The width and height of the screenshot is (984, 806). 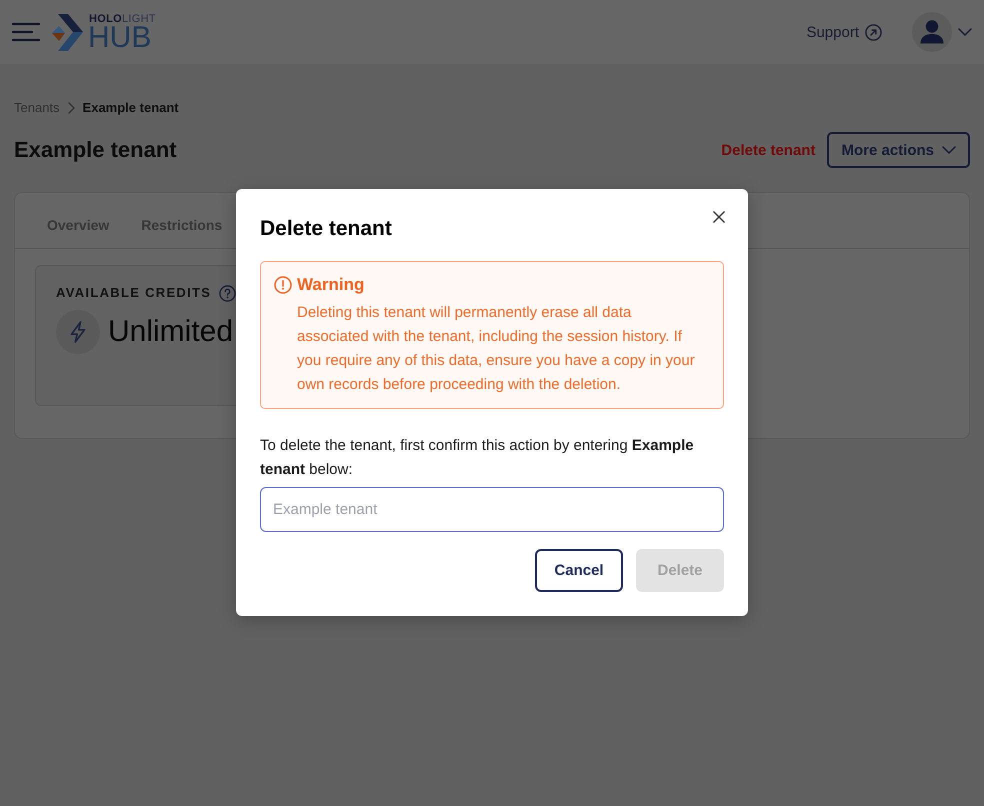 I want to click on lightning-icon, so click(x=78, y=332).